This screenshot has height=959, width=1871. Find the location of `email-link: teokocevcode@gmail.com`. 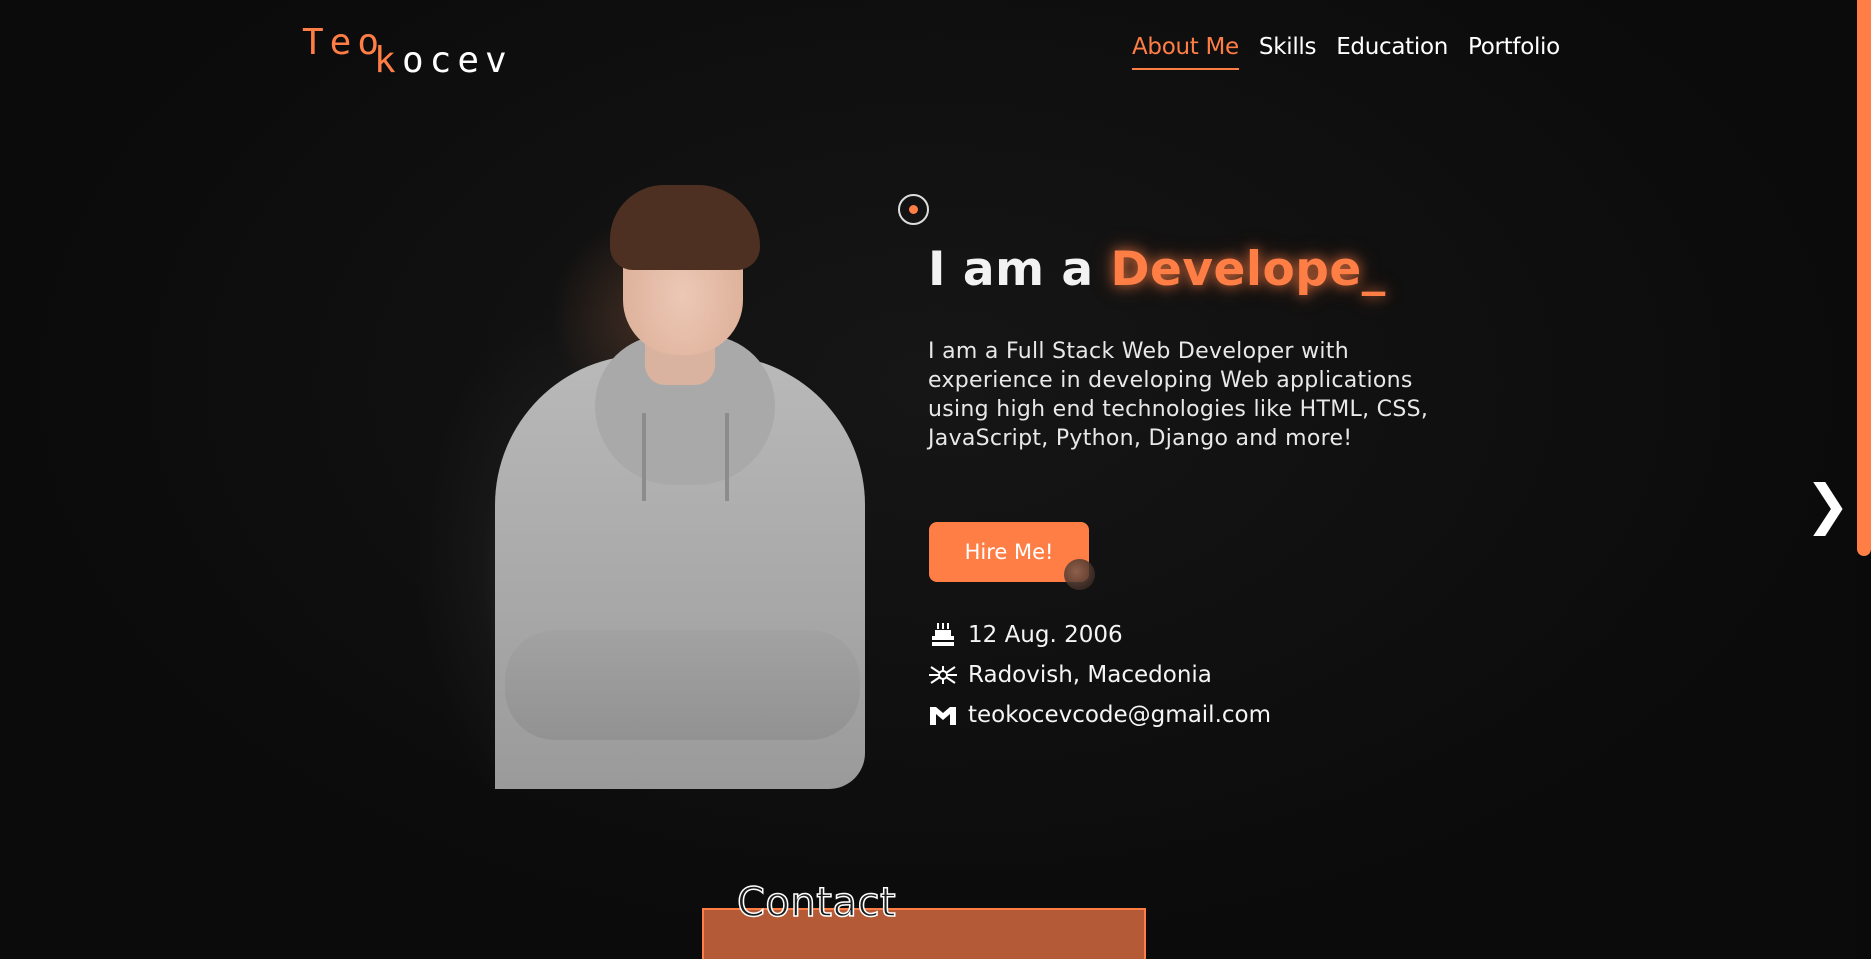

email-link: teokocevcode@gmail.com is located at coordinates (1119, 715).